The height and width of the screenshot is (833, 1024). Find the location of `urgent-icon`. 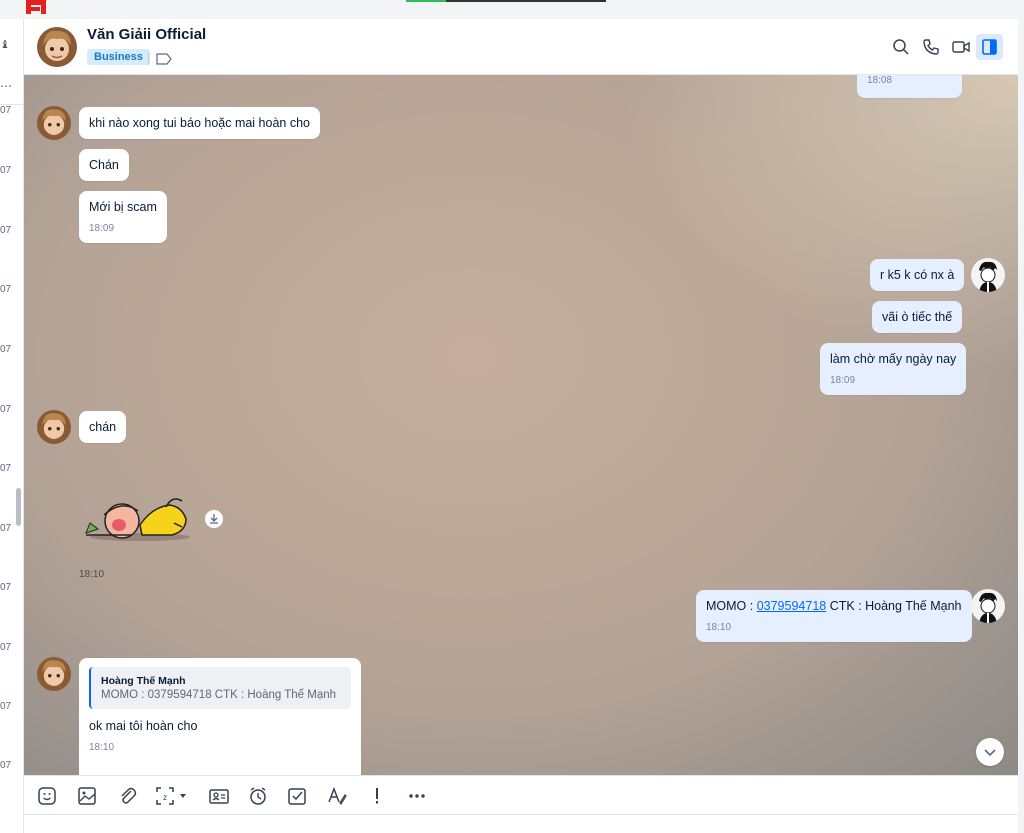

urgent-icon is located at coordinates (377, 796).